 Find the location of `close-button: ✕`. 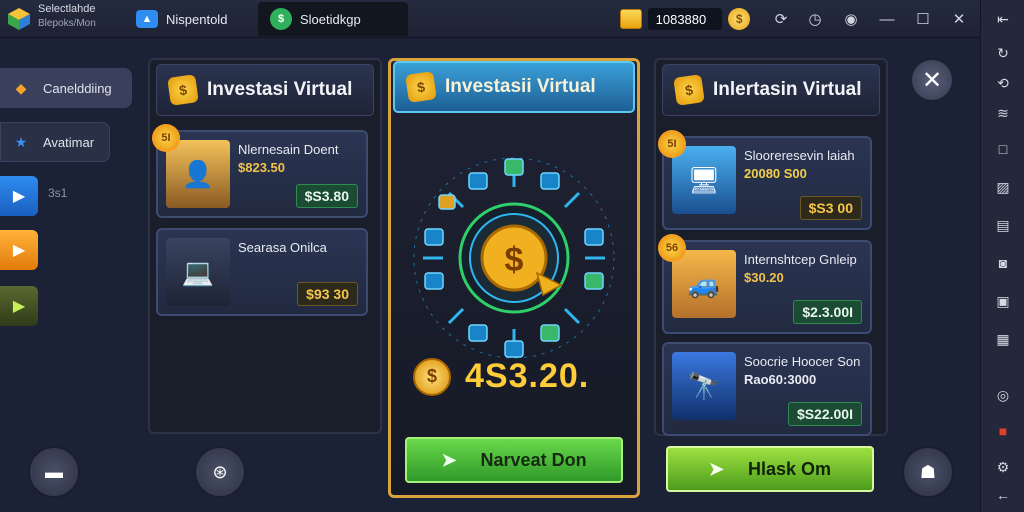

close-button: ✕ is located at coordinates (932, 80).